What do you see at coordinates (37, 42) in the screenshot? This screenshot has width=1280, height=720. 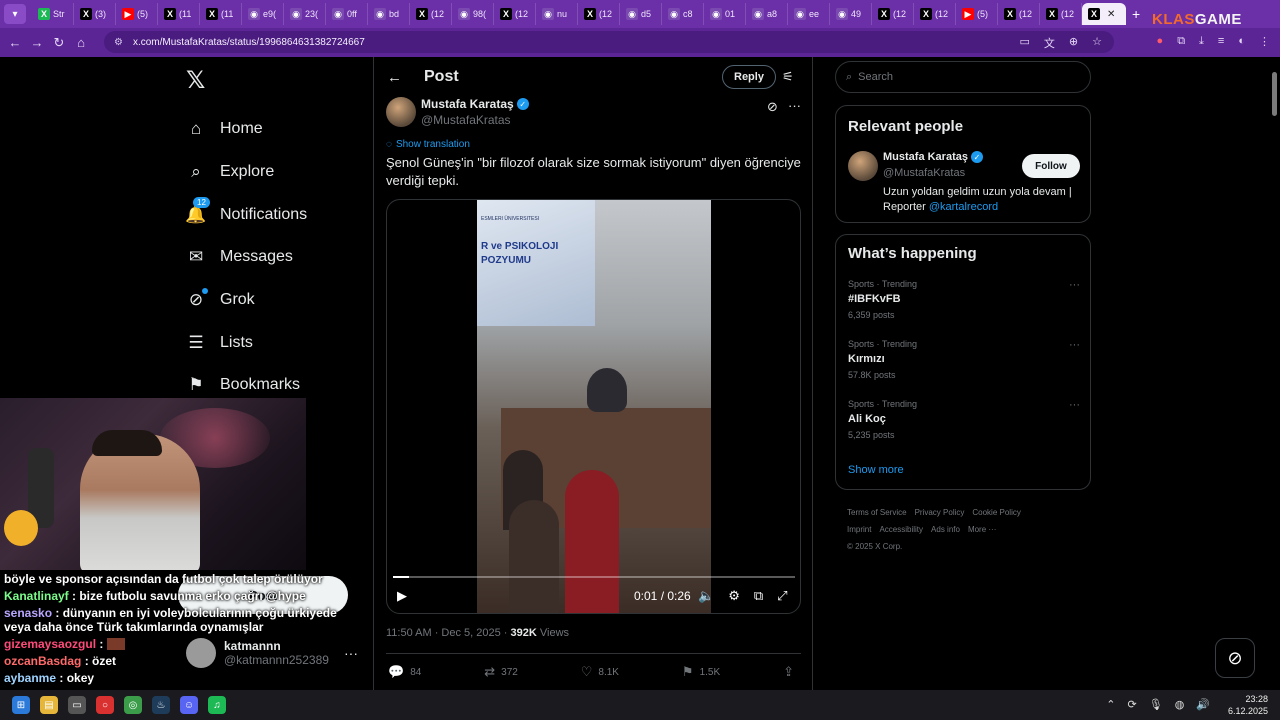 I see `forward-icon: →` at bounding box center [37, 42].